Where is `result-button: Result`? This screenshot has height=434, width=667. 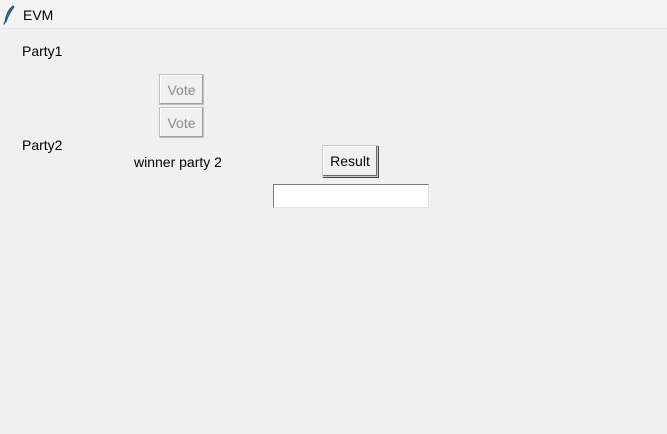
result-button: Result is located at coordinates (350, 161).